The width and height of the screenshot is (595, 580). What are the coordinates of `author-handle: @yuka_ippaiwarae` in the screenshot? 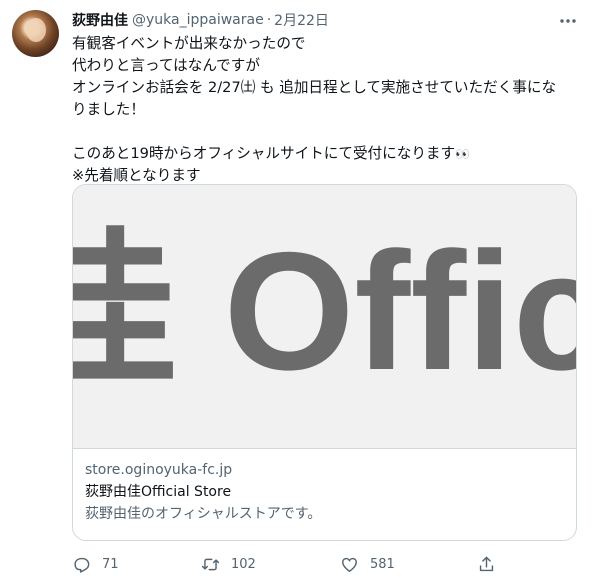 It's located at (198, 20).